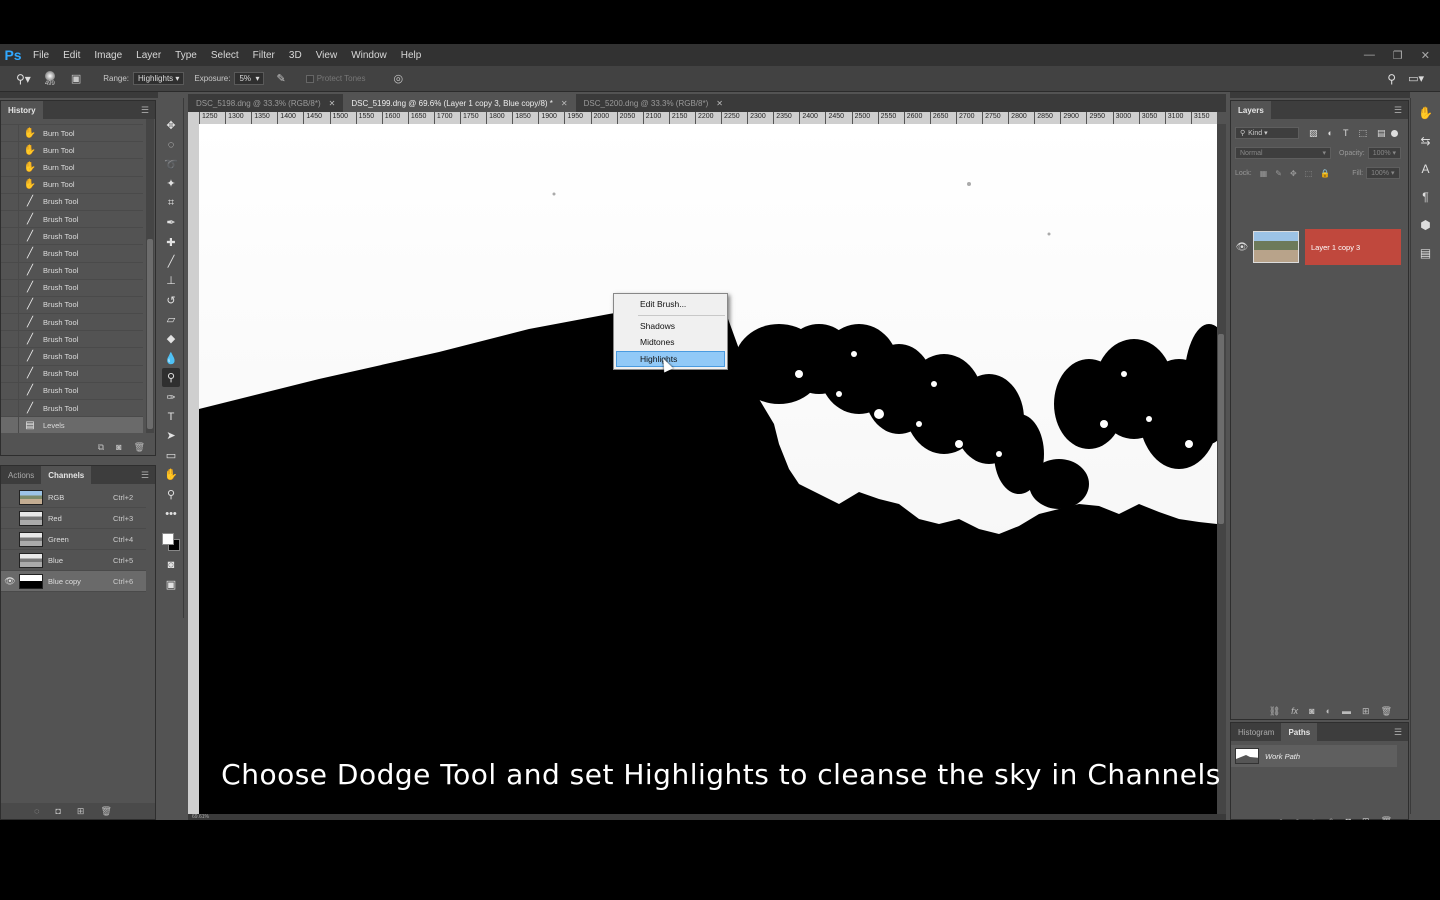 Image resolution: width=1440 pixels, height=900 pixels. Describe the element at coordinates (1311, 711) in the screenshot. I see `add-mask-icon: ◙` at that location.